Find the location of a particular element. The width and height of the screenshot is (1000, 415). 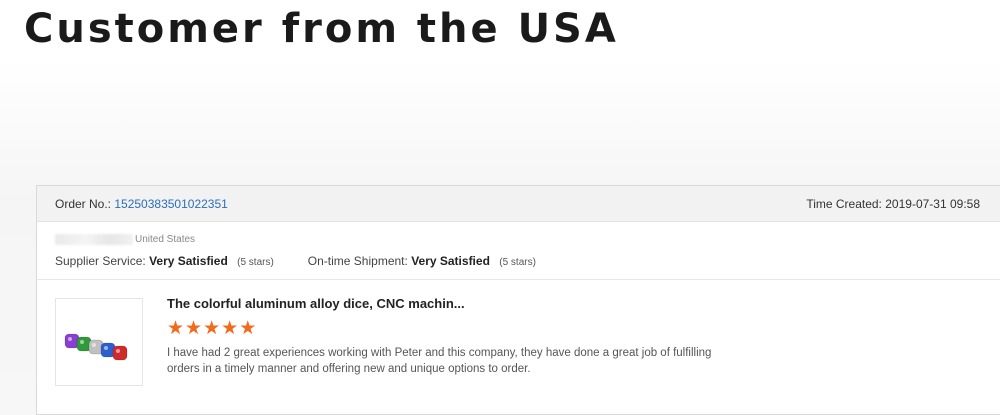

buyer-row: United States is located at coordinates (518, 239).